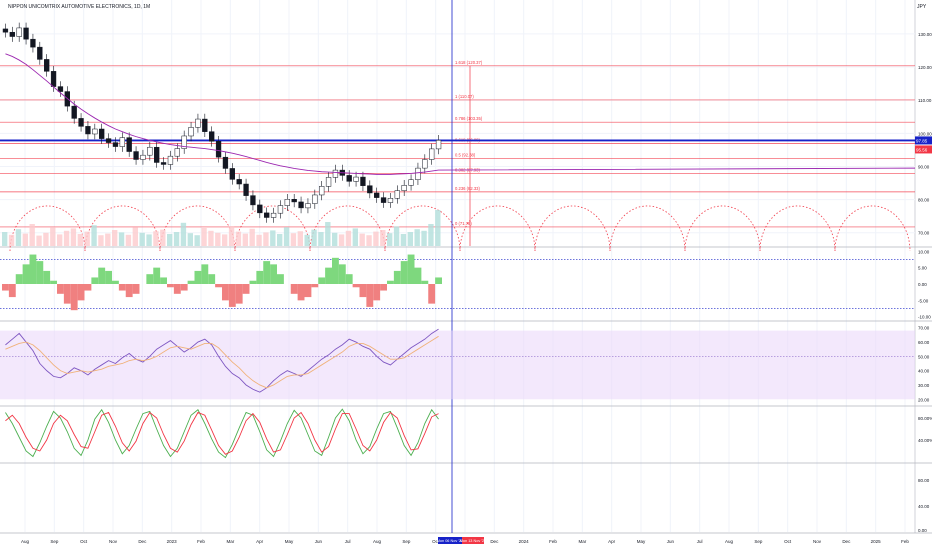 Image resolution: width=932 pixels, height=555 pixels. What do you see at coordinates (922, 7) in the screenshot?
I see `currency-label: JPY` at bounding box center [922, 7].